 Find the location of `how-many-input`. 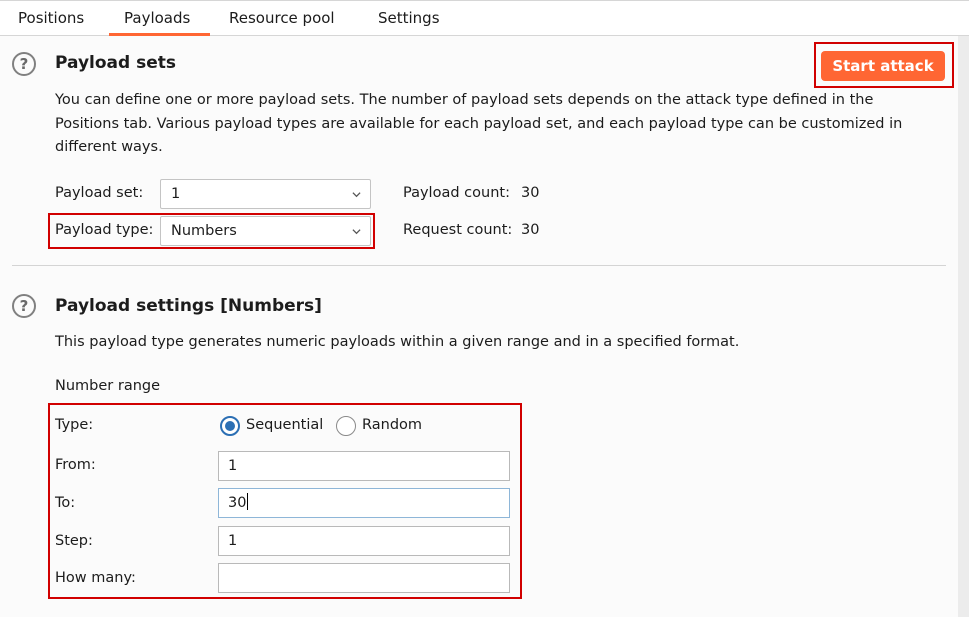

how-many-input is located at coordinates (364, 578).